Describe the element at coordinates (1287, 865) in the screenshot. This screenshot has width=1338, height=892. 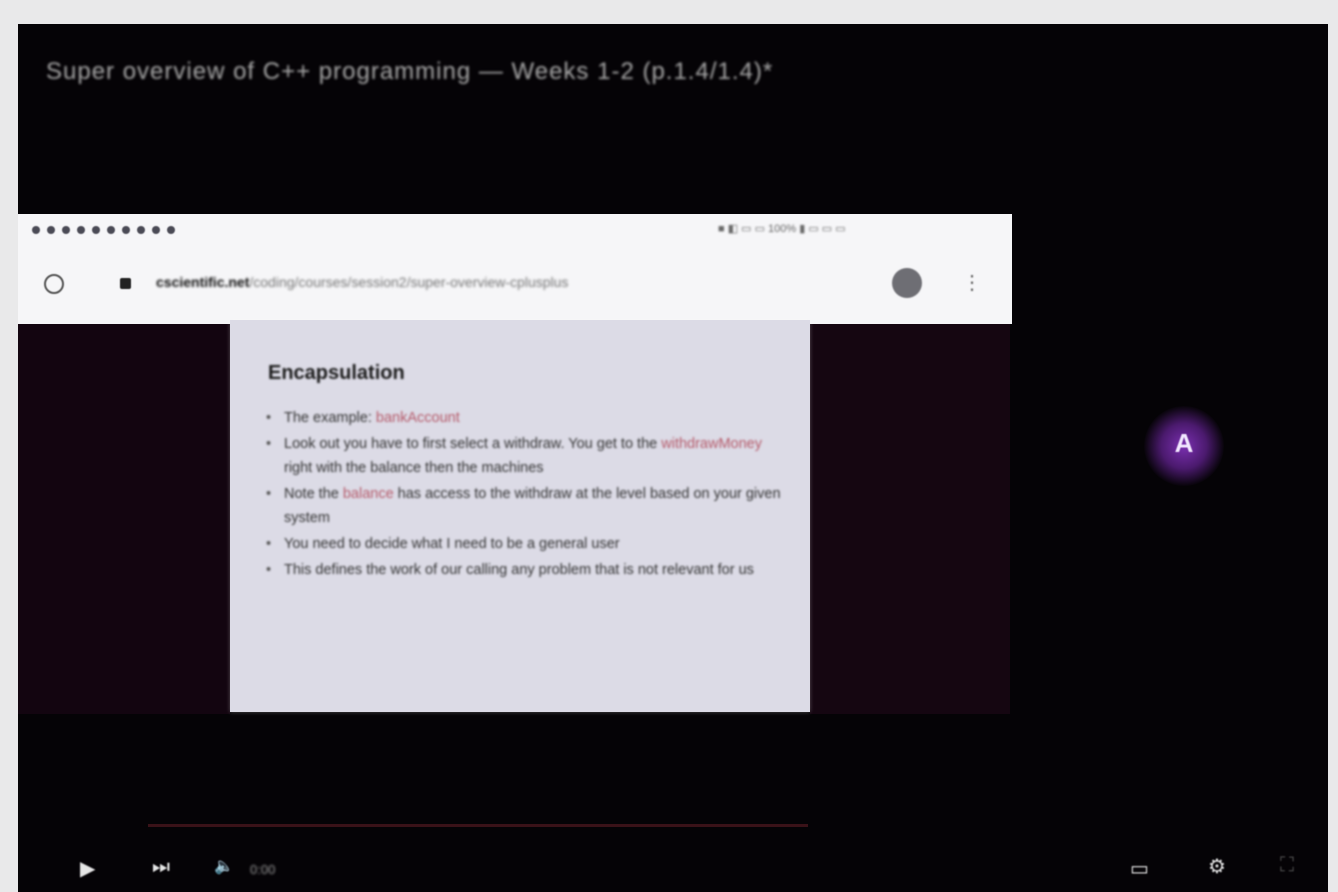
I see `fullscreen-icon: ⛶` at that location.